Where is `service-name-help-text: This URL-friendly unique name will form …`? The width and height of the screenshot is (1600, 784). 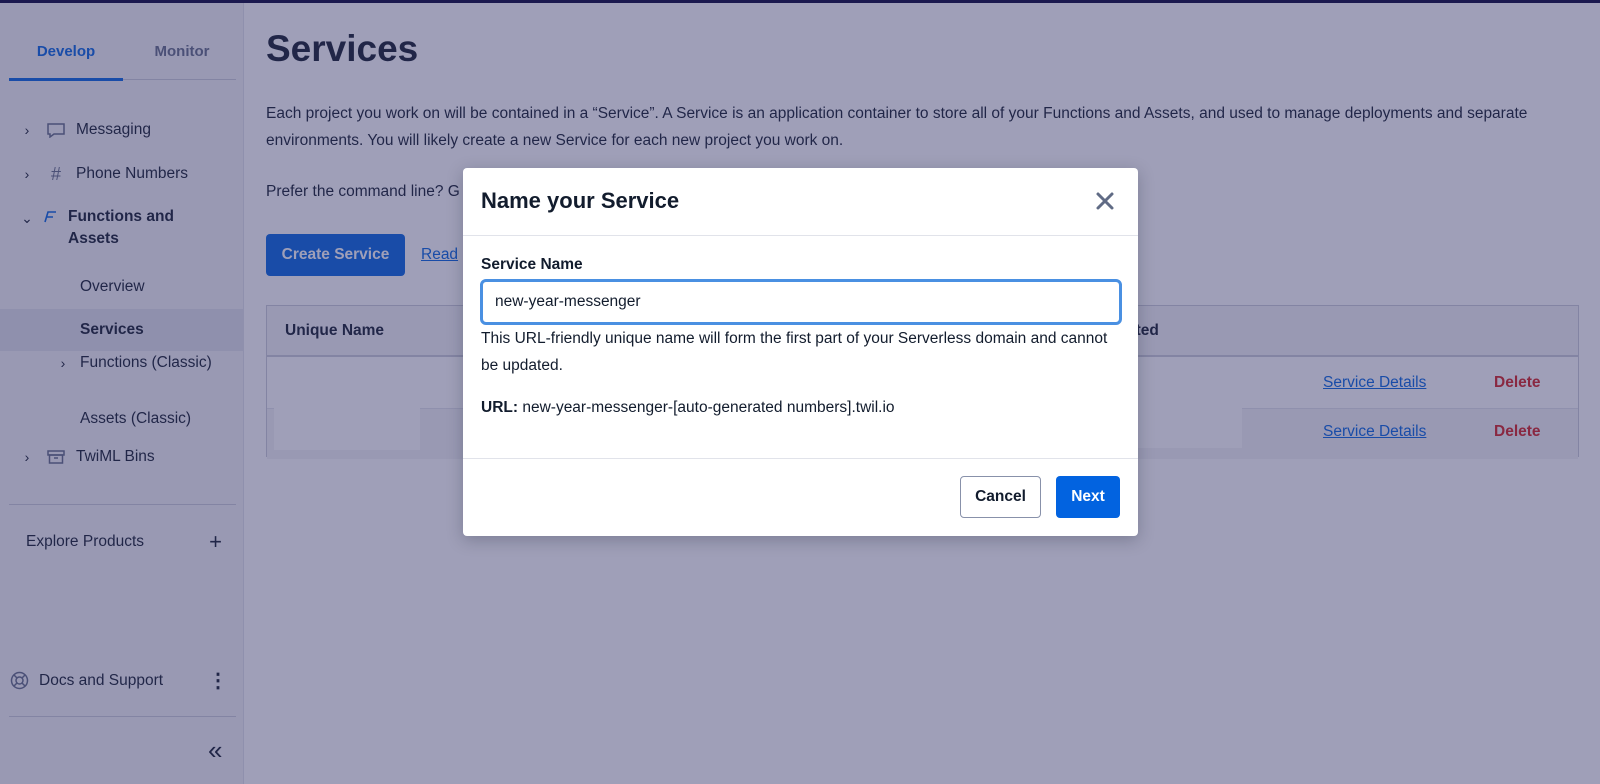
service-name-help-text: This URL-friendly unique name will form … is located at coordinates (794, 352).